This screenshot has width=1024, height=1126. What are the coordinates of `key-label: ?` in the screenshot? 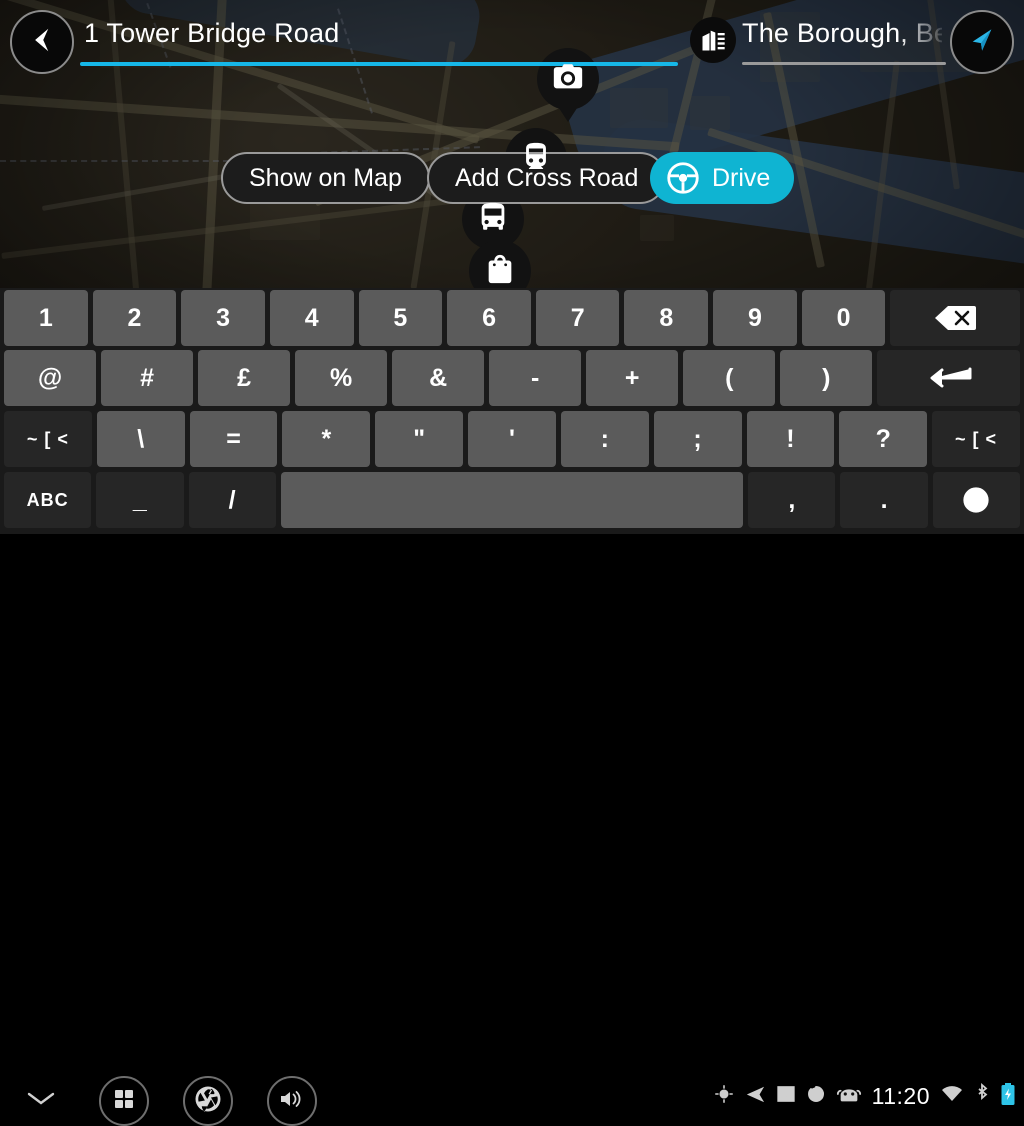 It's located at (883, 438).